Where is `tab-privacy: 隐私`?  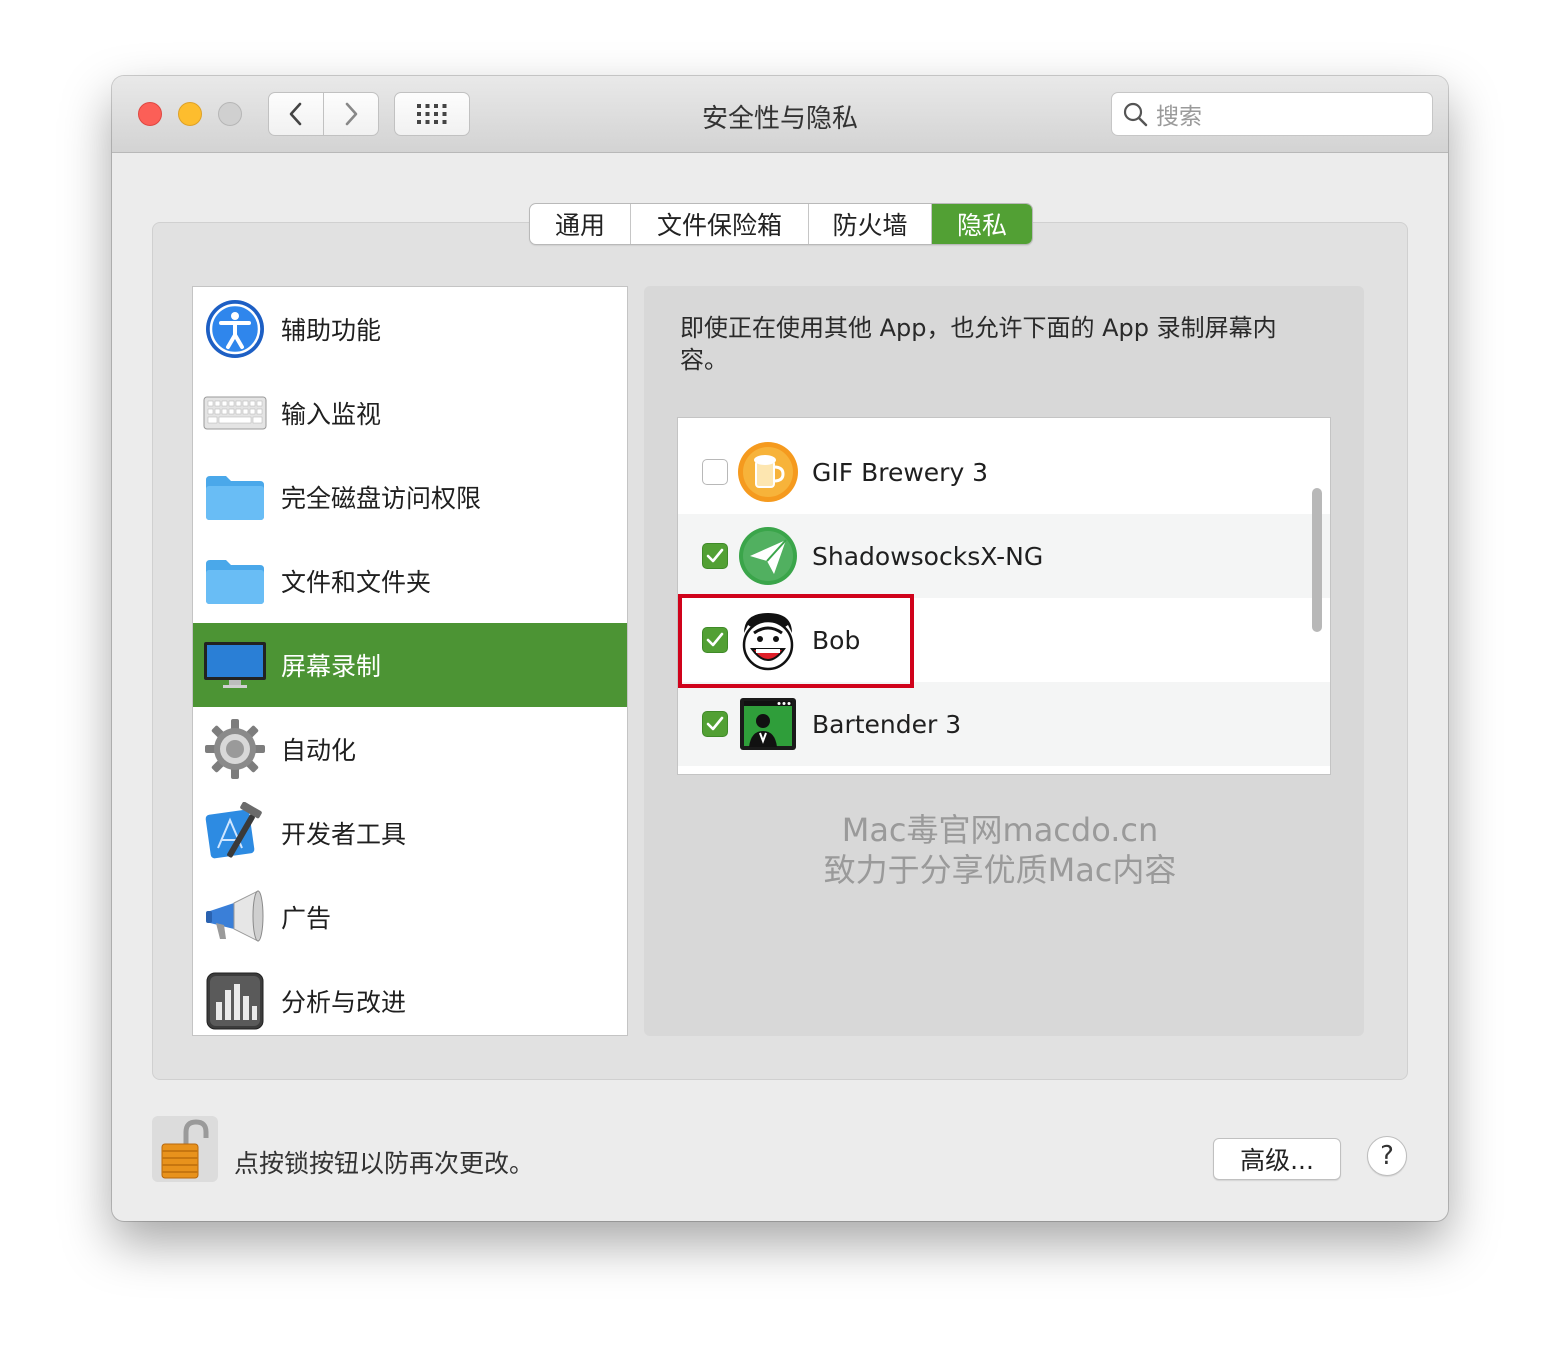 tab-privacy: 隐私 is located at coordinates (982, 224).